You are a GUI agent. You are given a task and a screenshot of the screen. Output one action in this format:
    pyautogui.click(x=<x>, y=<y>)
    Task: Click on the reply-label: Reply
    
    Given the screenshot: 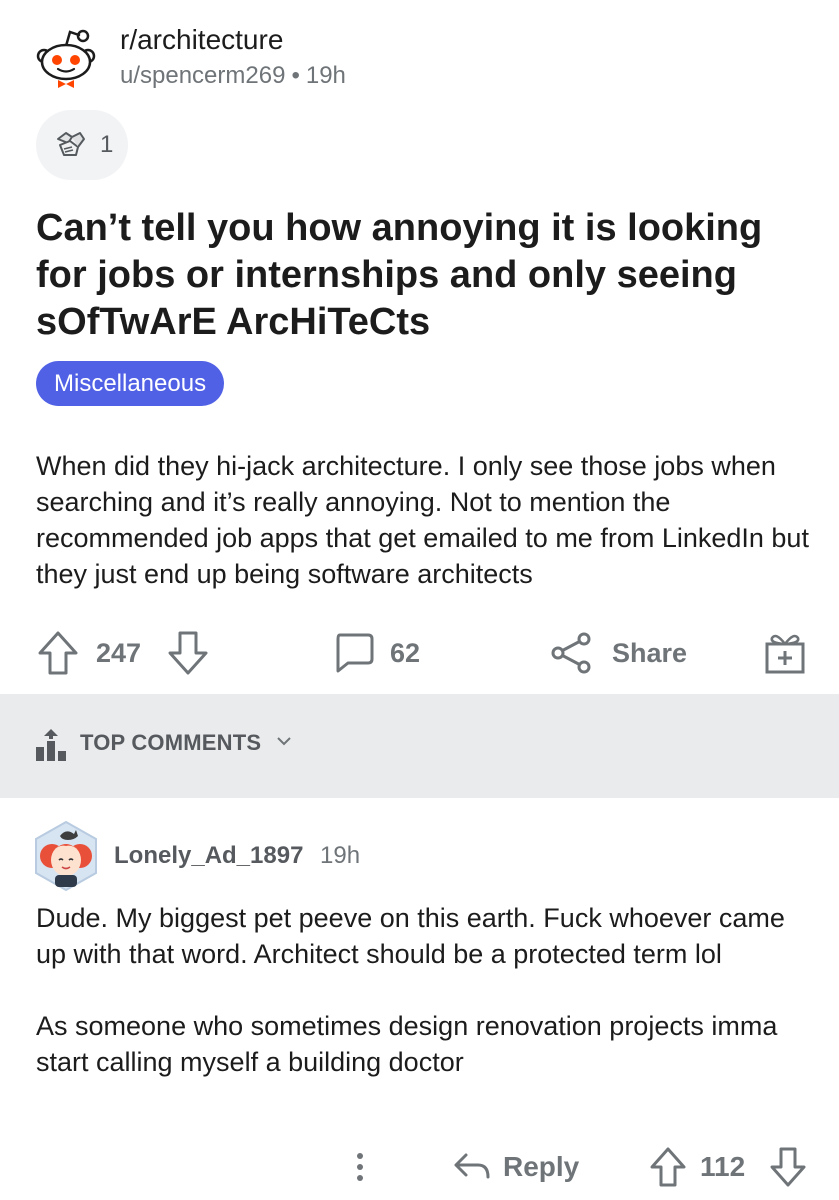 What is the action you would take?
    pyautogui.click(x=541, y=1167)
    